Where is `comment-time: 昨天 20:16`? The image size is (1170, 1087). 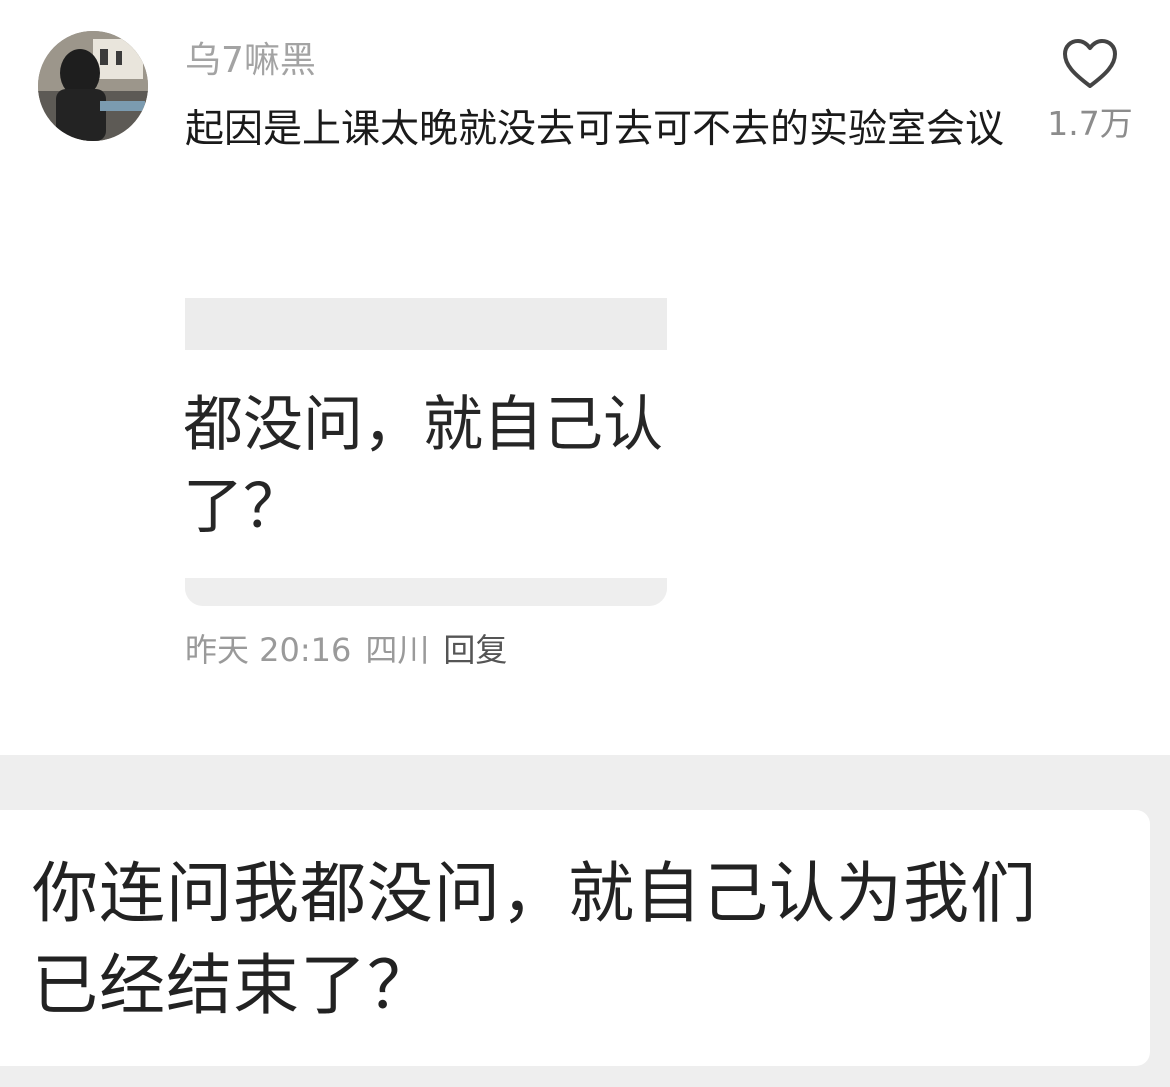 comment-time: 昨天 20:16 is located at coordinates (268, 650).